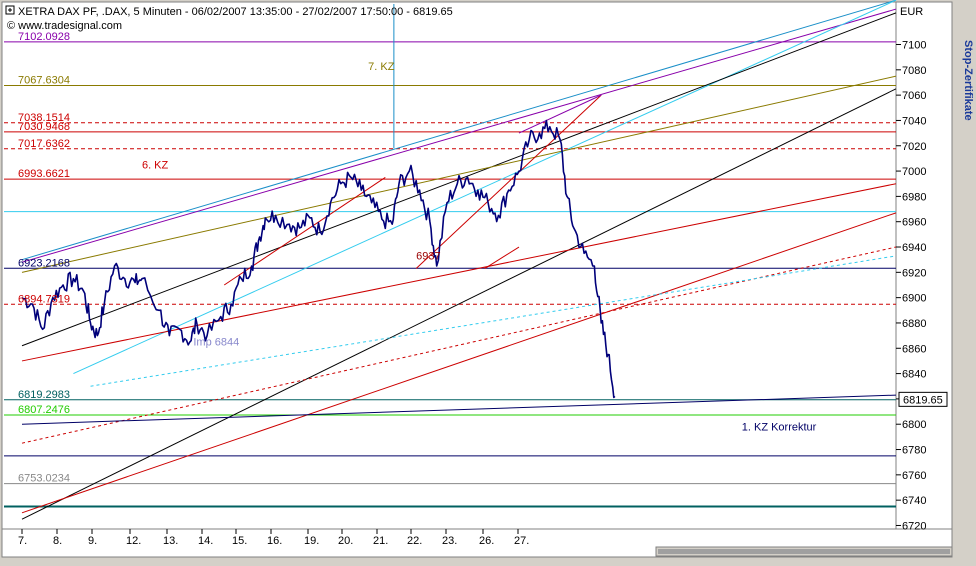  Describe the element at coordinates (428, 257) in the screenshot. I see `chart-annotation: 6937` at that location.